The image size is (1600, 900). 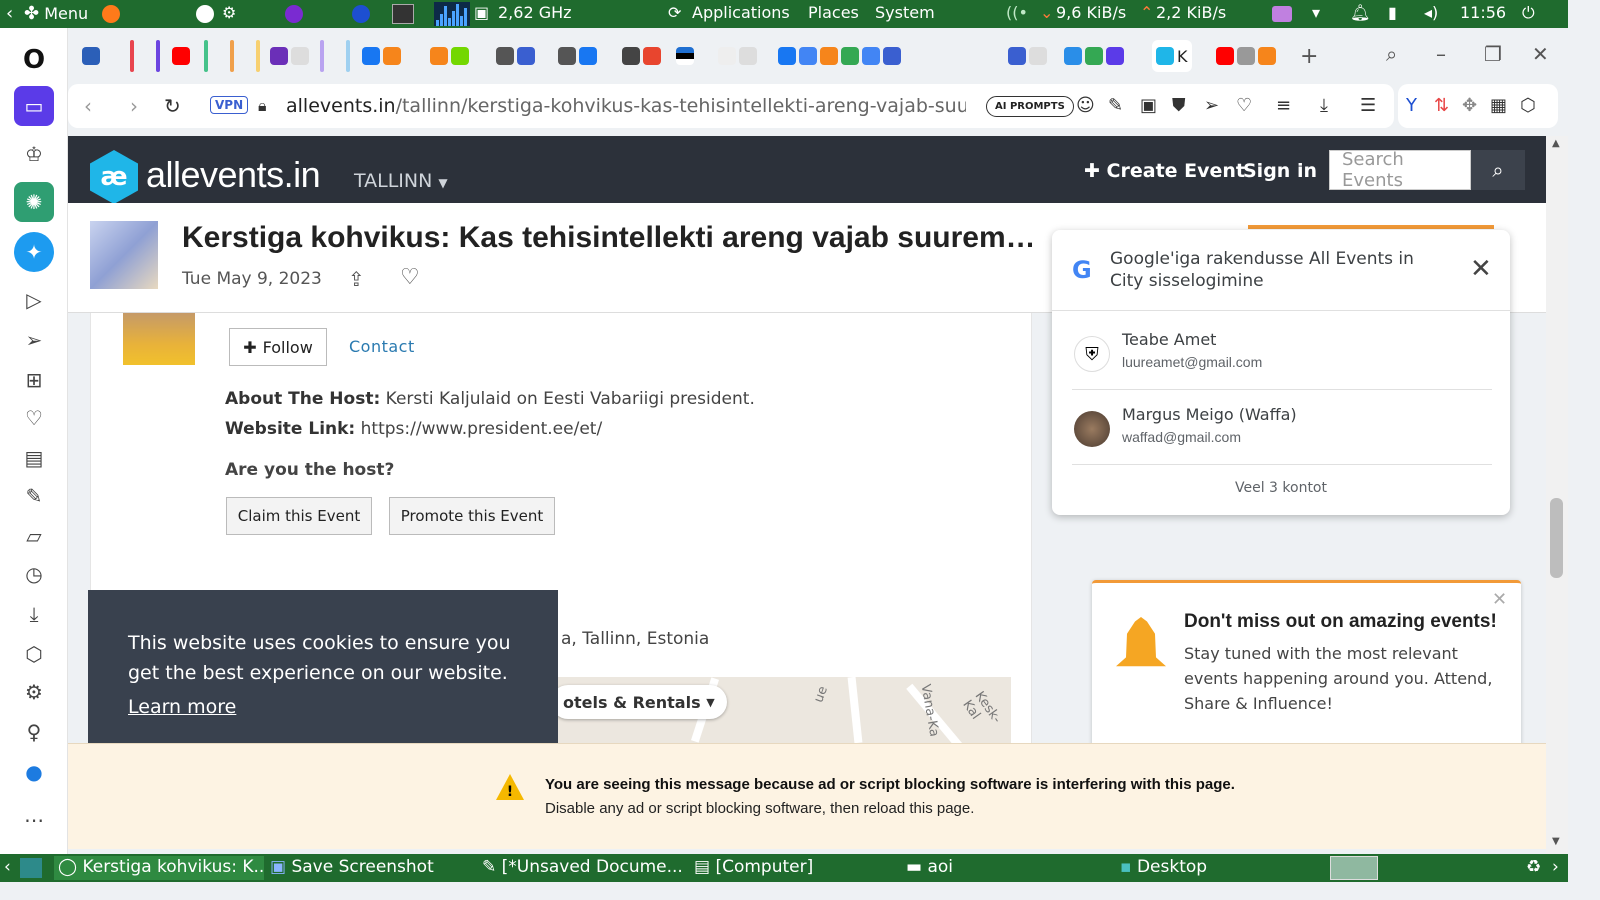 What do you see at coordinates (1360, 12) in the screenshot?
I see `notification-bell-icon: 🔔︎` at bounding box center [1360, 12].